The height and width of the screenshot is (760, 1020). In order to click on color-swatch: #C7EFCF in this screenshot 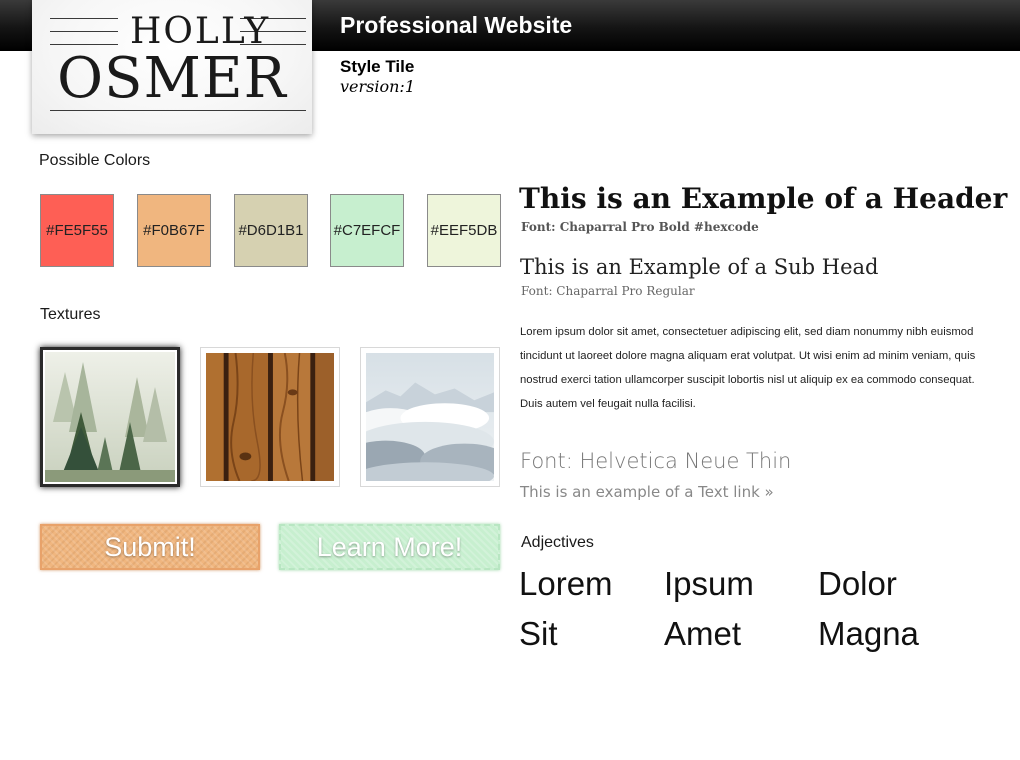, I will do `click(367, 230)`.